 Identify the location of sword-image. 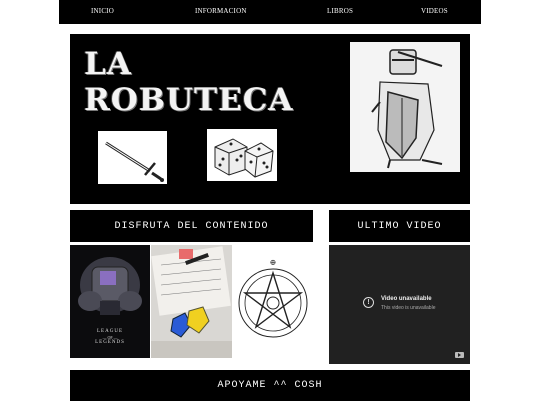
(132, 157).